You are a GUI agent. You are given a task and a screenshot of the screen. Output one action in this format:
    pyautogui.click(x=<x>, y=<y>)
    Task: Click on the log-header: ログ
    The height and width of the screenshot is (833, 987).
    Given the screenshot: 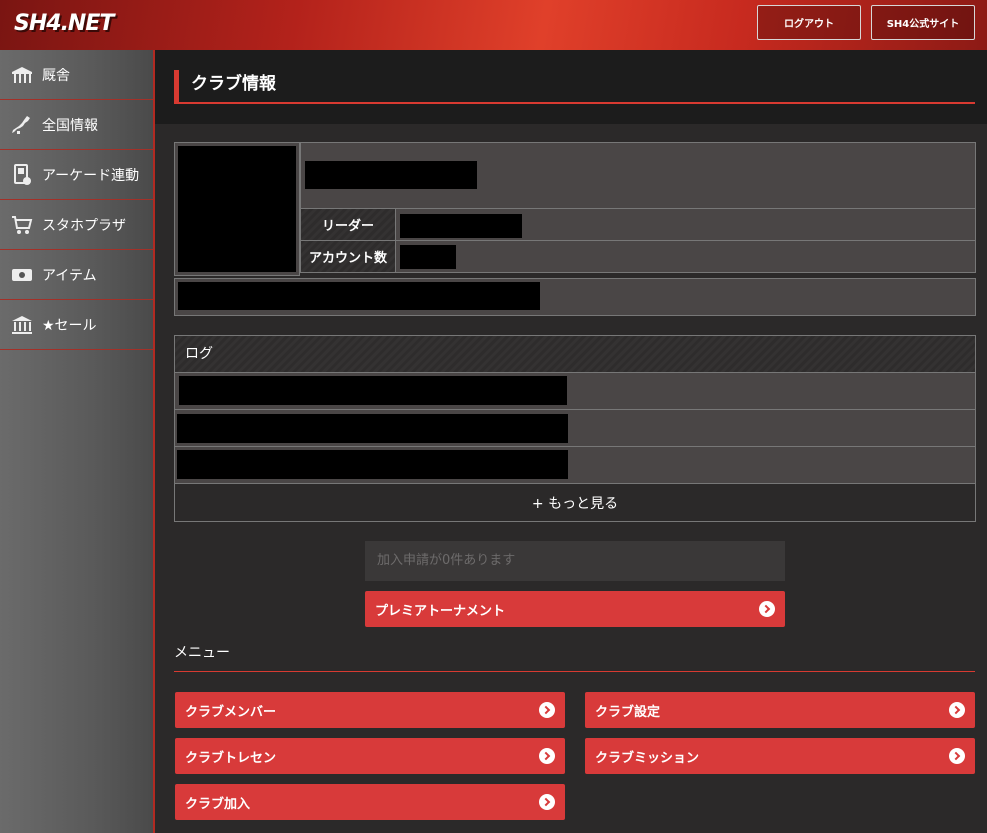 What is the action you would take?
    pyautogui.click(x=575, y=354)
    